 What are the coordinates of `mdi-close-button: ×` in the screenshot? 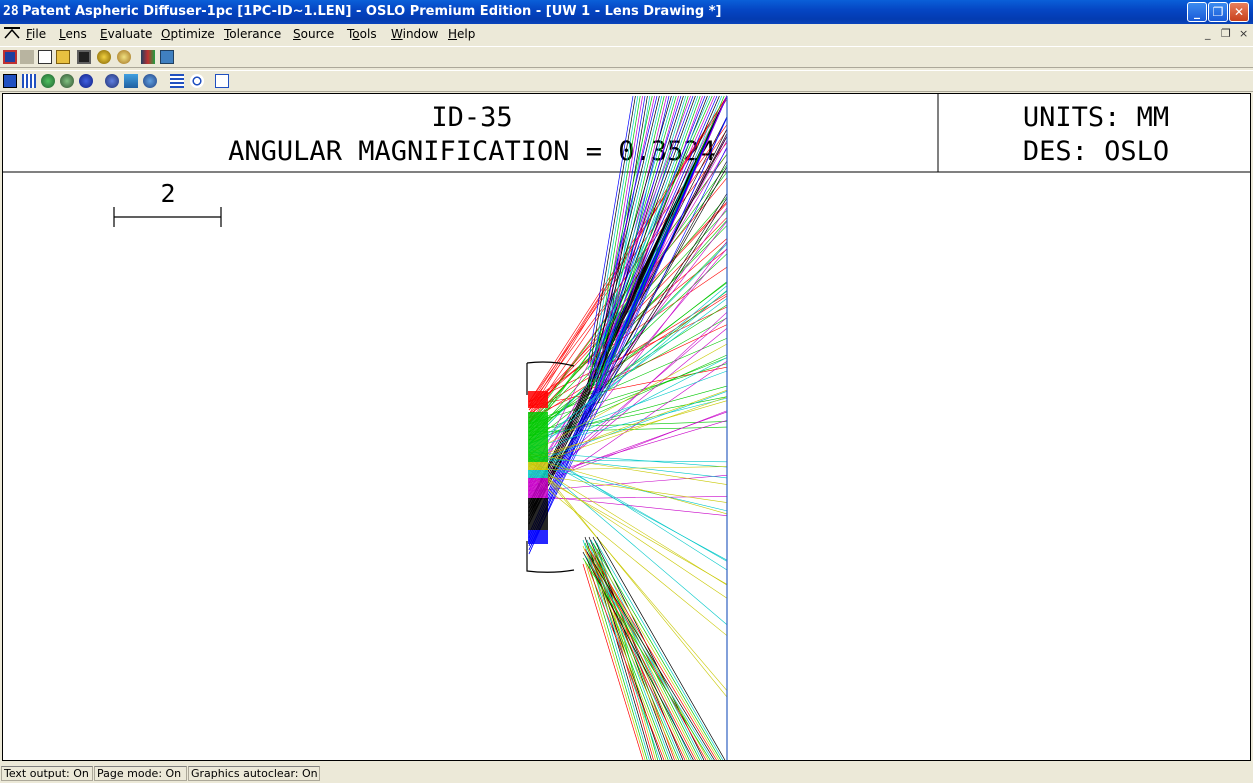 It's located at (1243, 33).